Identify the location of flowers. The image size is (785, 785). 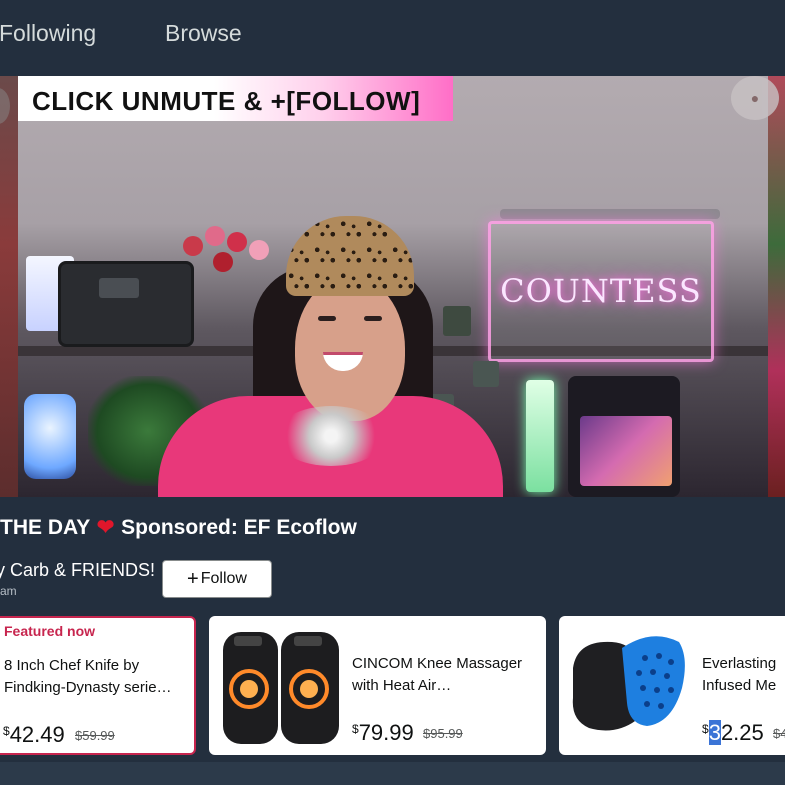
(228, 261).